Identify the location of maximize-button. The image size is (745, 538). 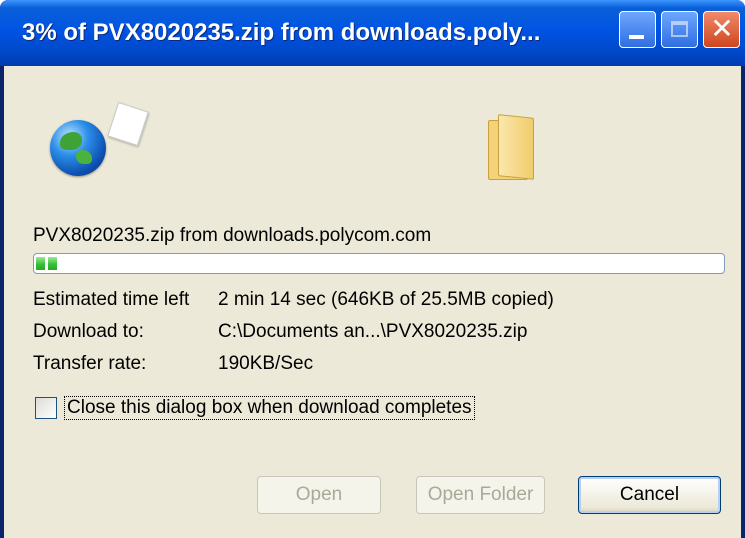
(679, 29).